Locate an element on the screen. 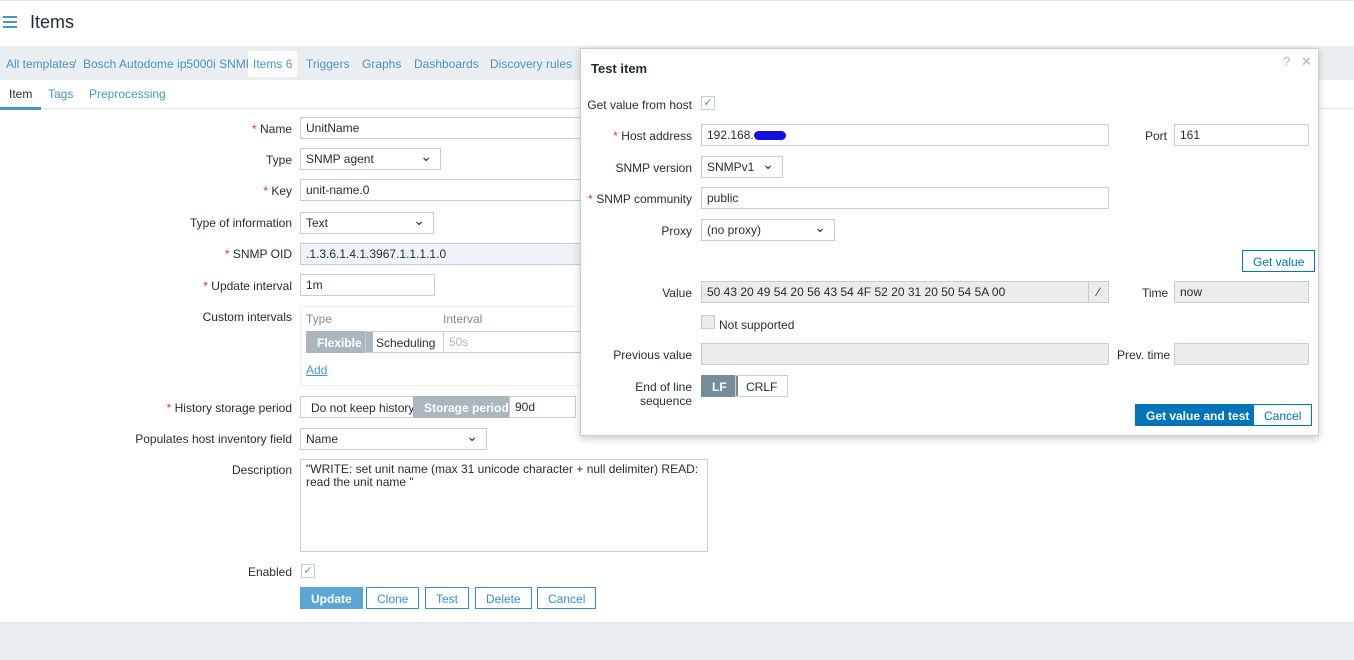  get-from-host-checkbox: ✓ is located at coordinates (708, 103).